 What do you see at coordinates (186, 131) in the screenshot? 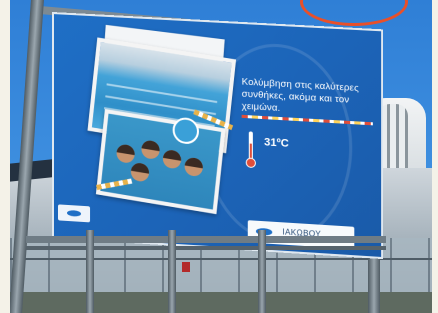
I see `circle-stamp` at bounding box center [186, 131].